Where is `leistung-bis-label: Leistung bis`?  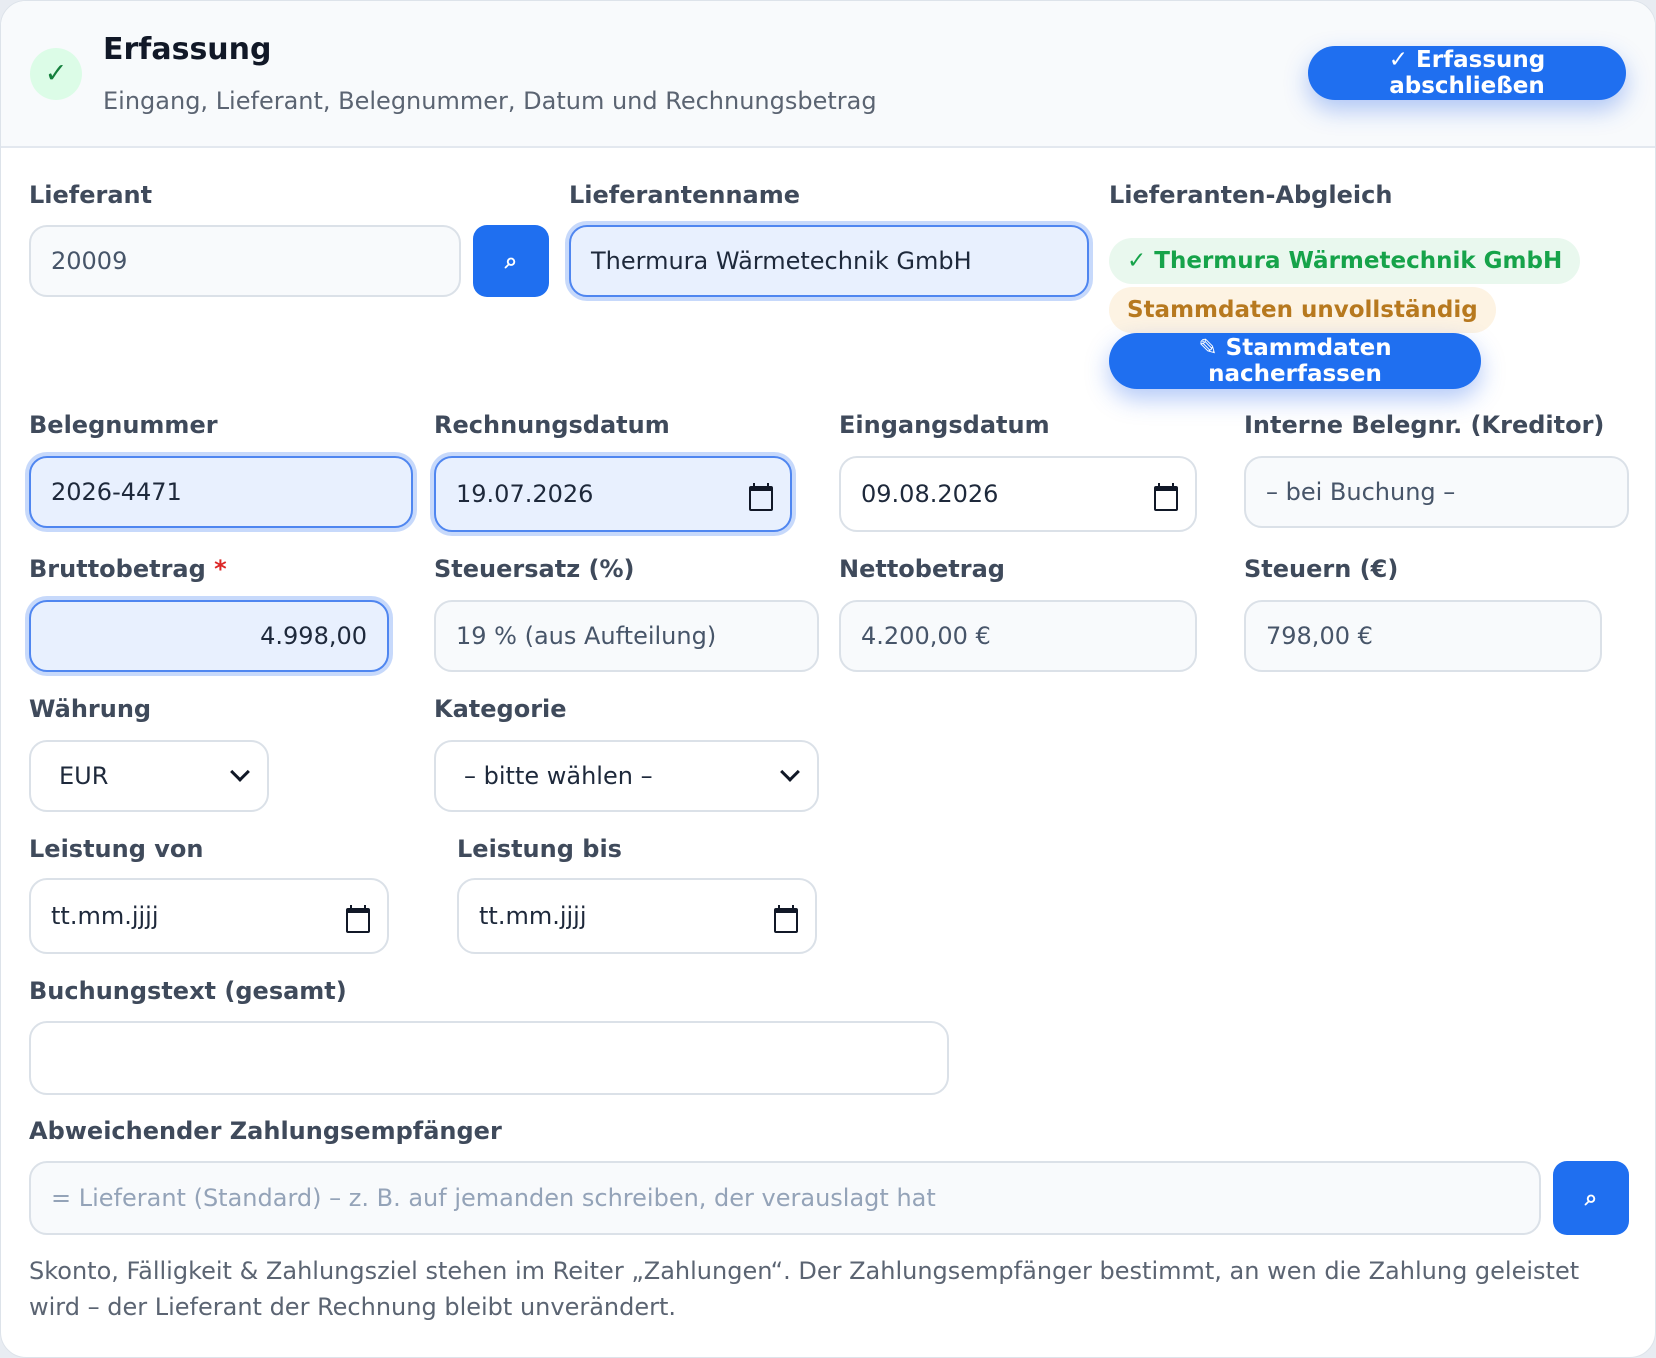 leistung-bis-label: Leistung bis is located at coordinates (539, 849).